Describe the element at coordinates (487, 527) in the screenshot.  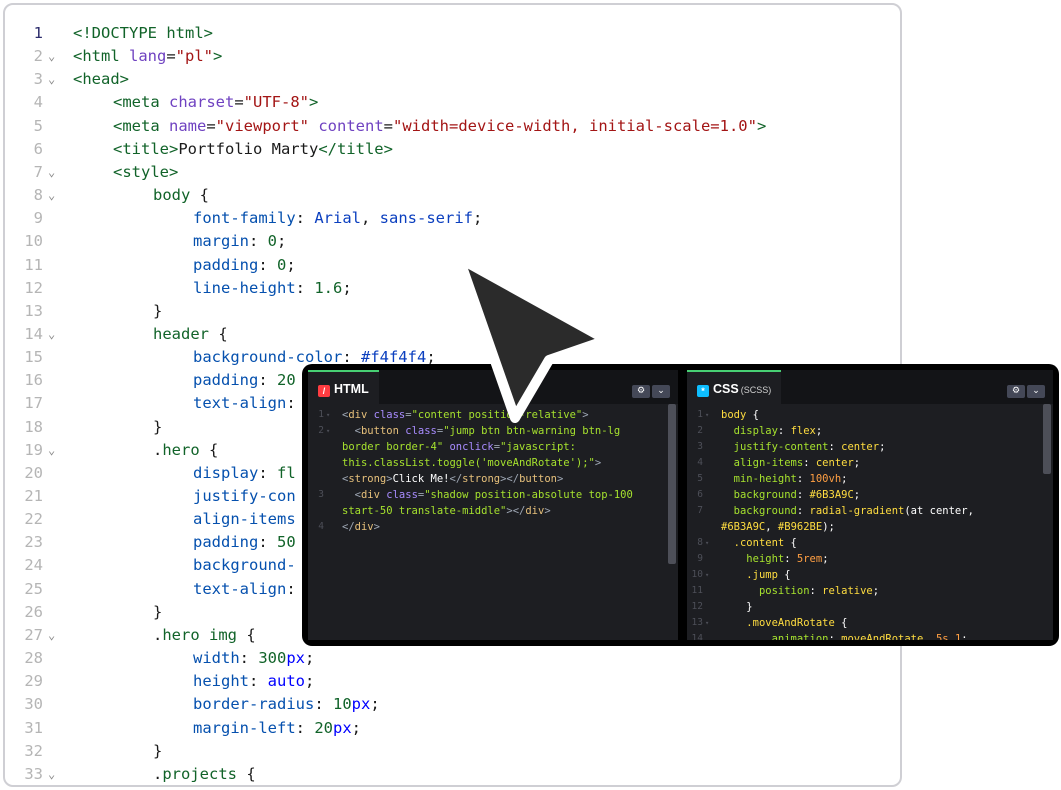
I see `code-line: 4 </div>` at that location.